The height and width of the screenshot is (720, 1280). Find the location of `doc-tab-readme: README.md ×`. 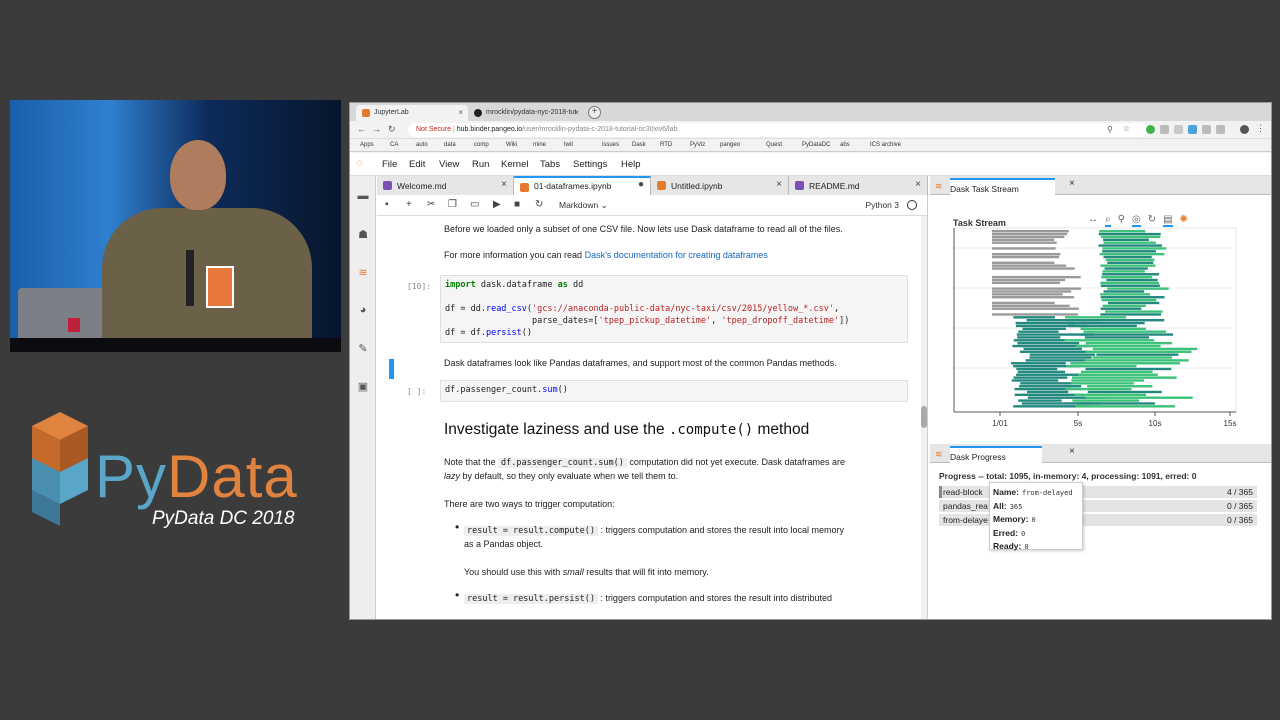

doc-tab-readme: README.md × is located at coordinates (858, 185).